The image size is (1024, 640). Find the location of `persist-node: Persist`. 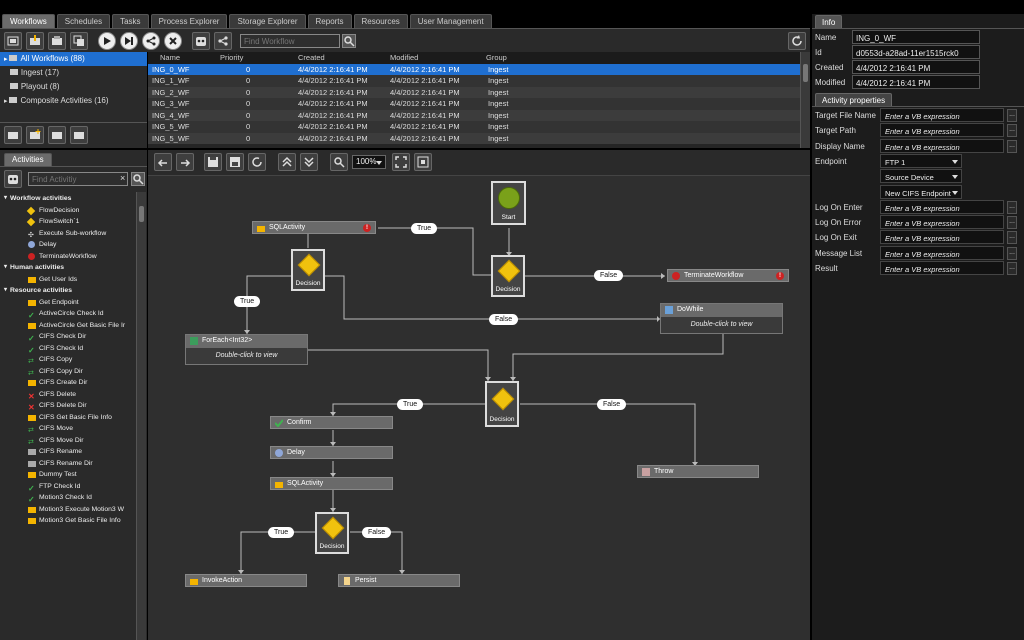

persist-node: Persist is located at coordinates (399, 580).